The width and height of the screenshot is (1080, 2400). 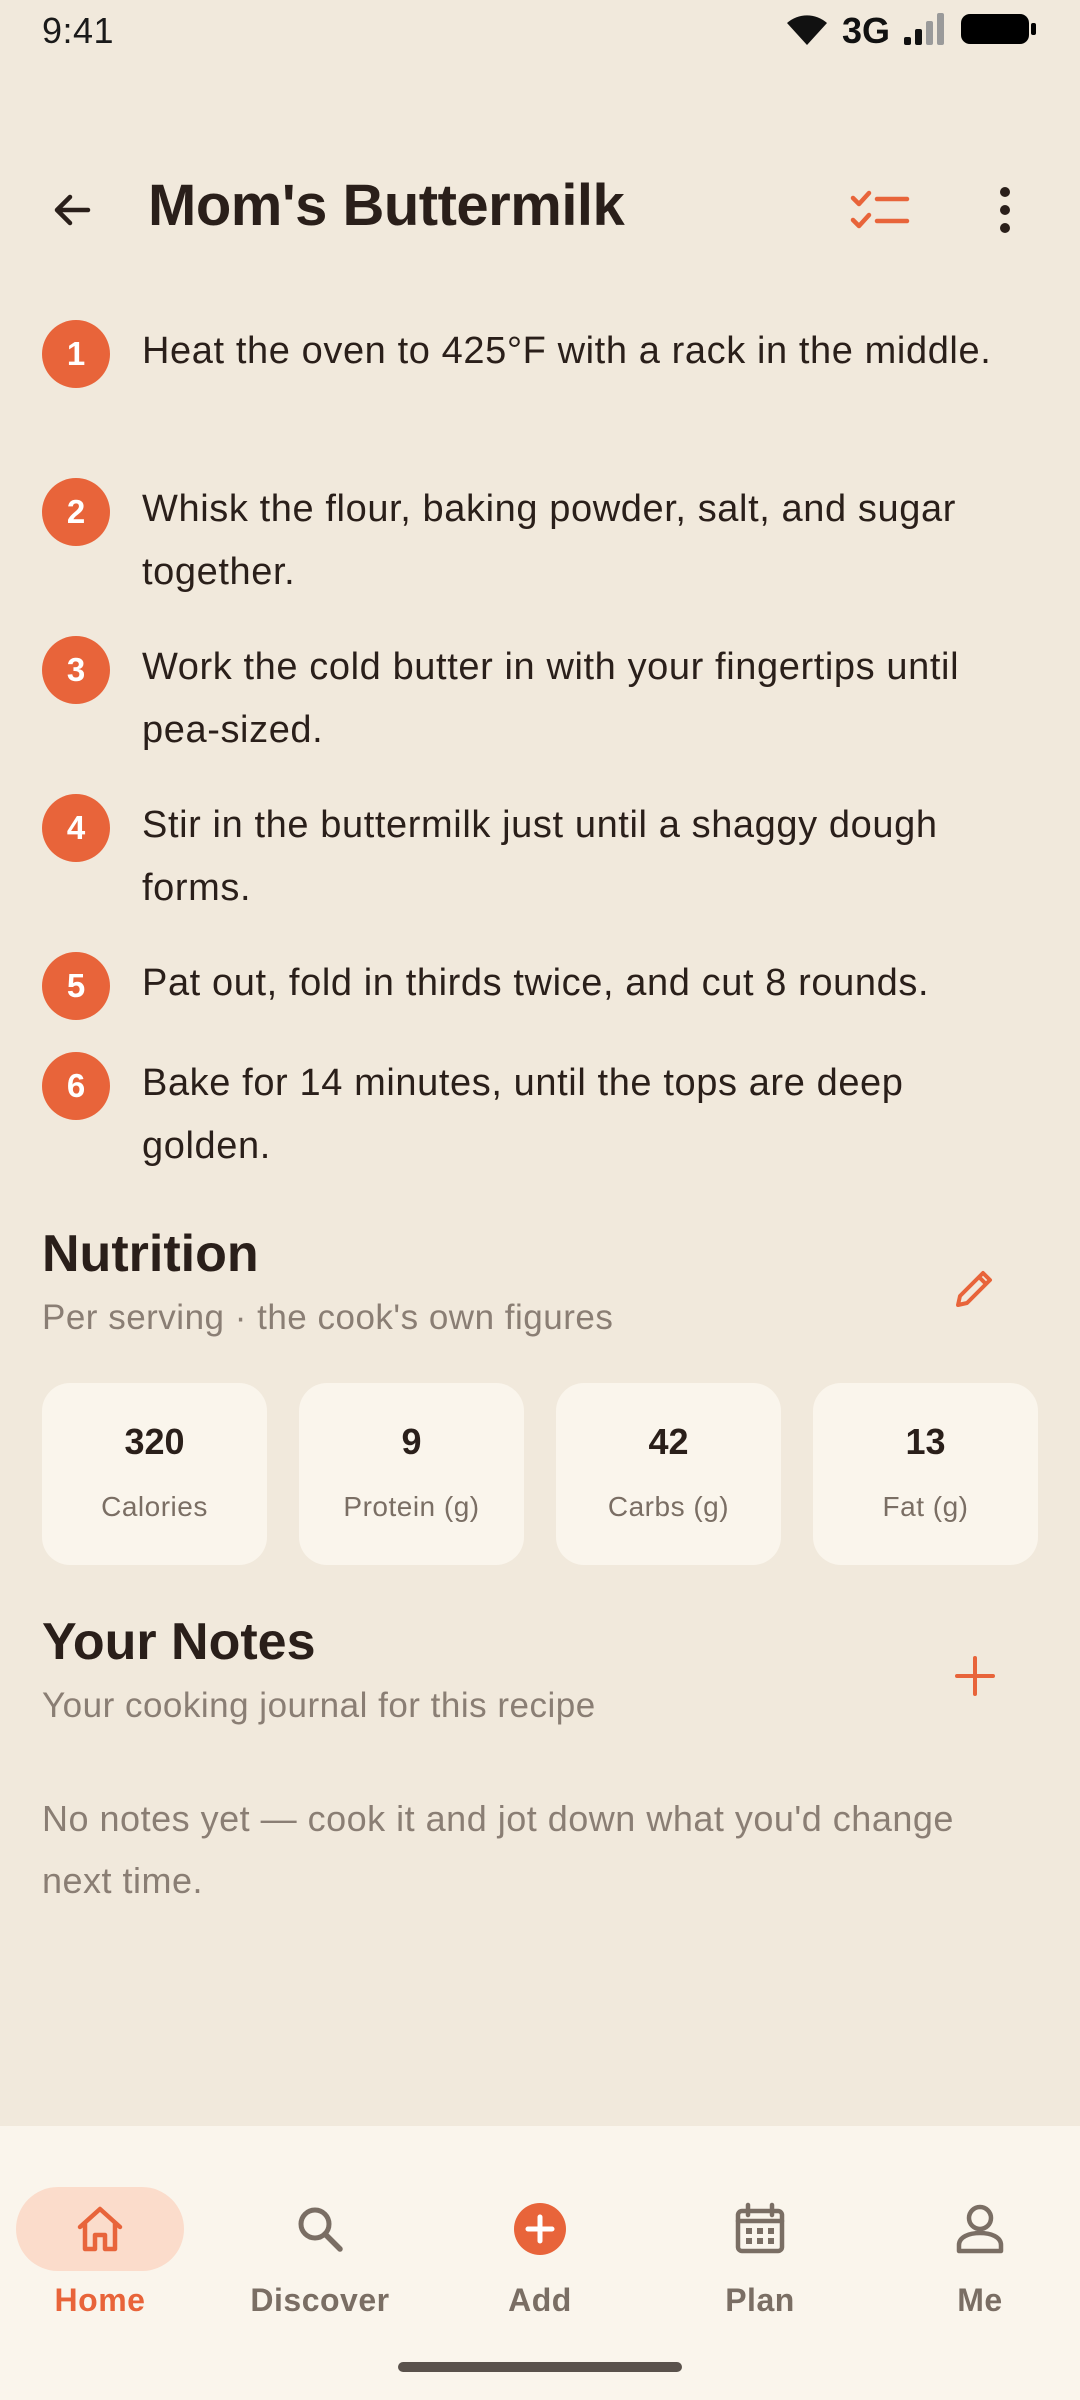 I want to click on step-number-badge: 6, so click(x=76, y=1086).